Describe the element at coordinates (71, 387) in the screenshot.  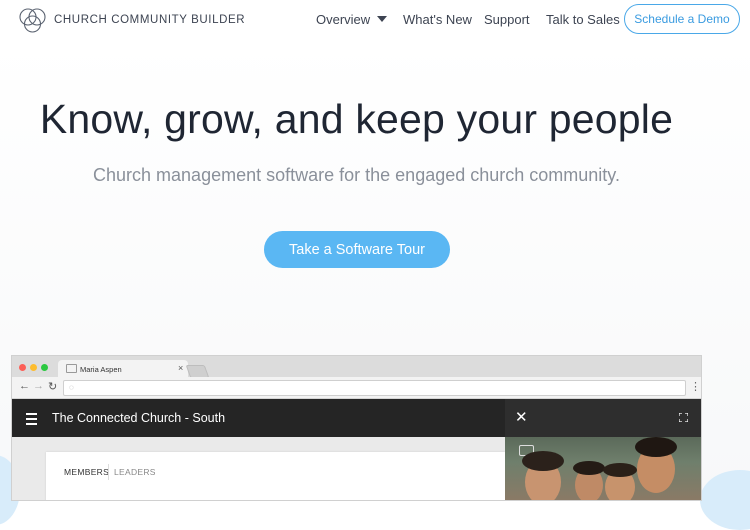
I see `page-info-icon: ◌` at that location.